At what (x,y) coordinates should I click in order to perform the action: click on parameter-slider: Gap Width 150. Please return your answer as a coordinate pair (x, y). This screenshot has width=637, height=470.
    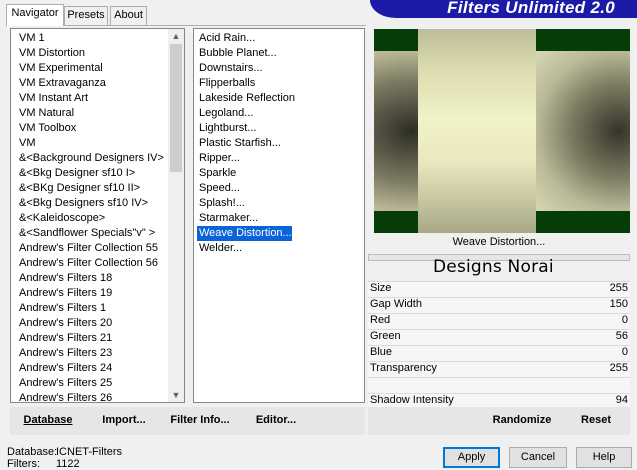
    Looking at the image, I should click on (499, 306).